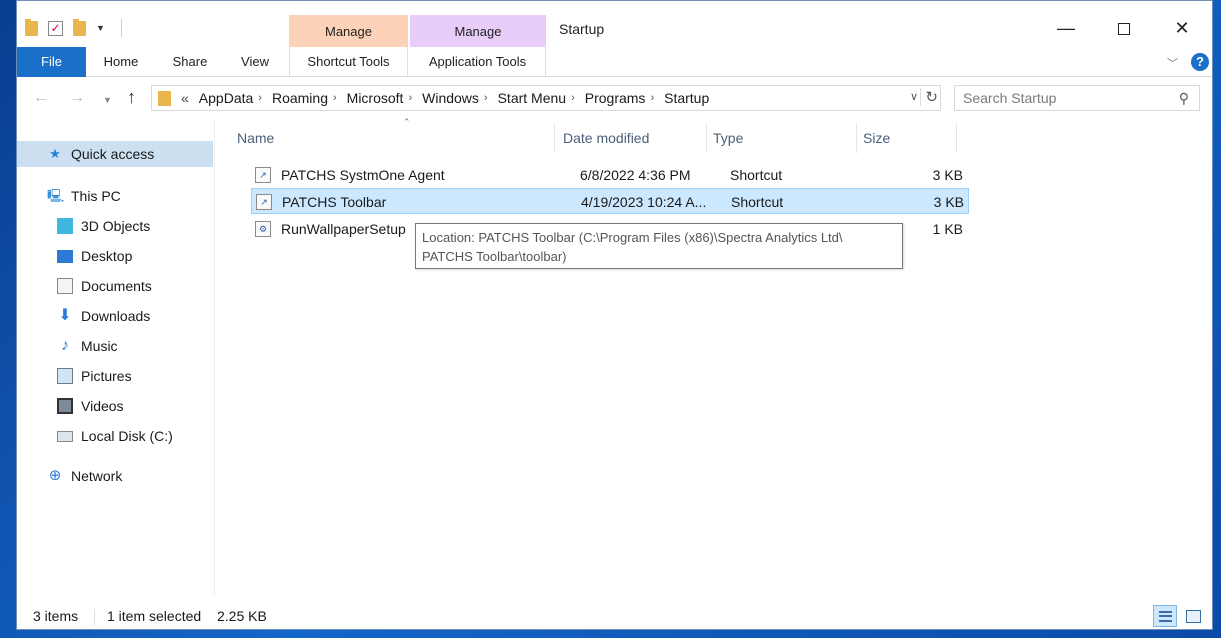  I want to click on music-icon: ♪, so click(65, 345).